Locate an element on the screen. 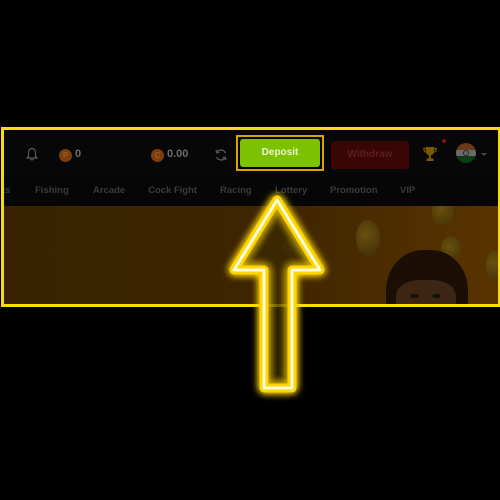 The width and height of the screenshot is (500, 500). nav-item-vip: VIP is located at coordinates (407, 190).